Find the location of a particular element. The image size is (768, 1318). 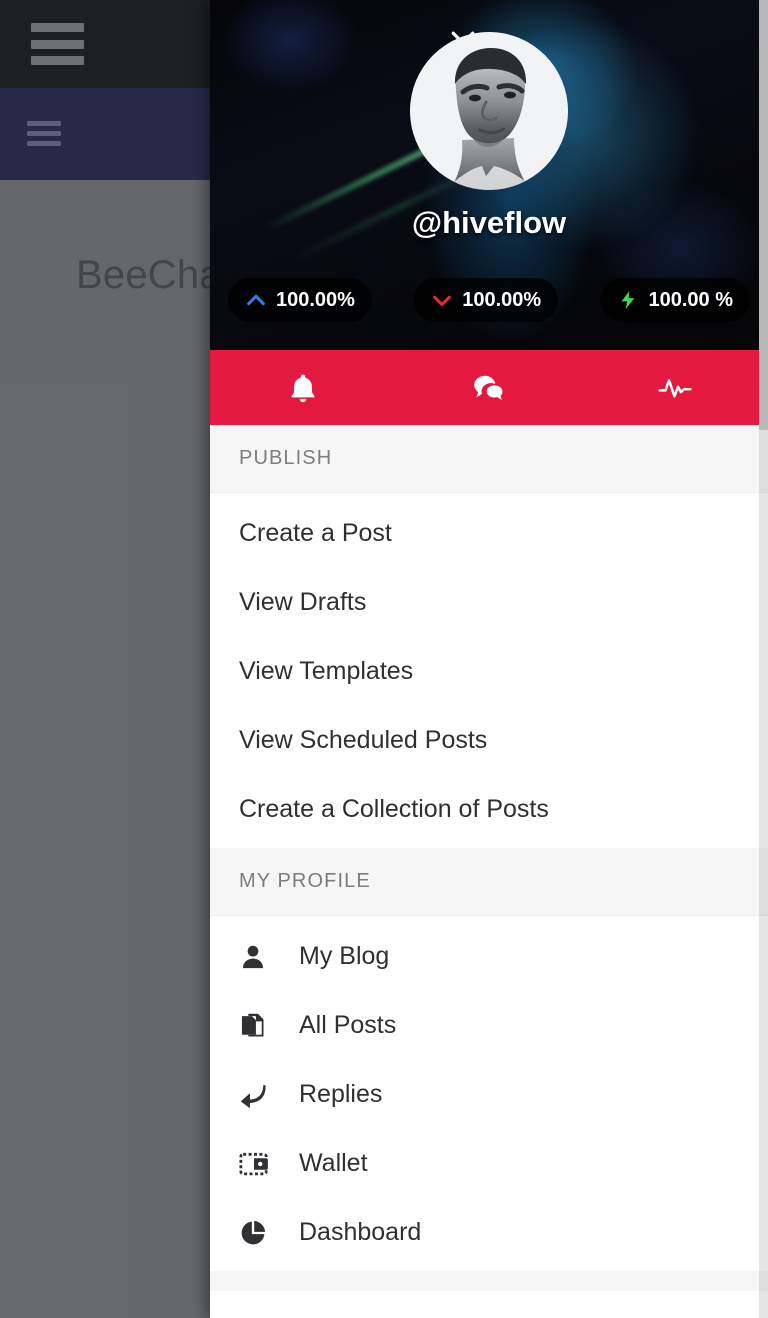

reply-arrow-icon is located at coordinates (258, 1095).